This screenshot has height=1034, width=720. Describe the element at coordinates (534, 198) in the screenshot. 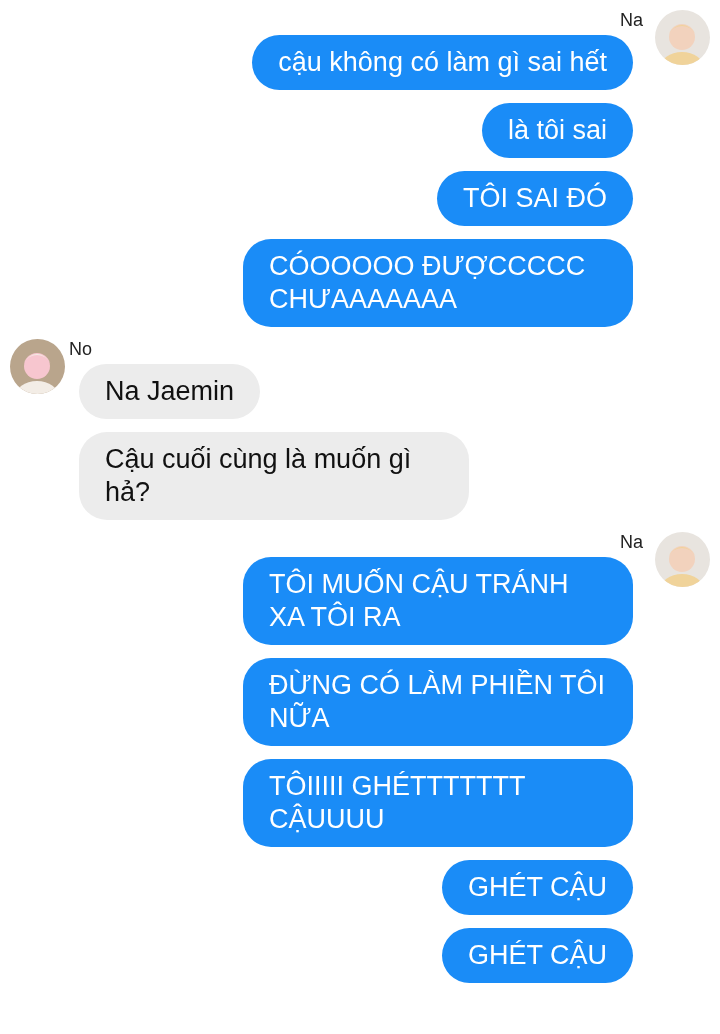

I see `message-bubble: TÔI SAI ĐÓ` at that location.